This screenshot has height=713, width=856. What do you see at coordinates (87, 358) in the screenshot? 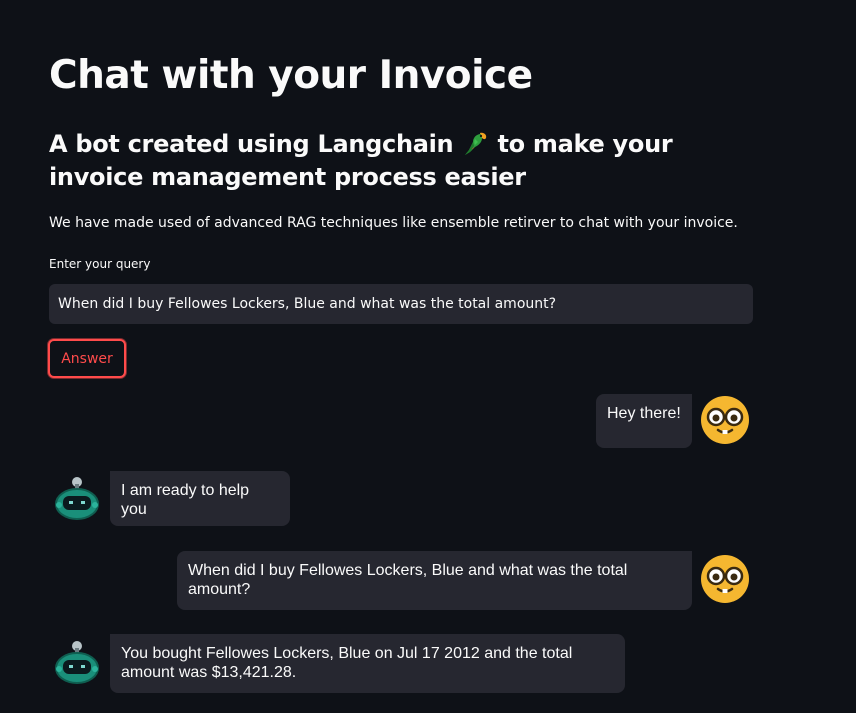
I see `answer-button: Answer` at bounding box center [87, 358].